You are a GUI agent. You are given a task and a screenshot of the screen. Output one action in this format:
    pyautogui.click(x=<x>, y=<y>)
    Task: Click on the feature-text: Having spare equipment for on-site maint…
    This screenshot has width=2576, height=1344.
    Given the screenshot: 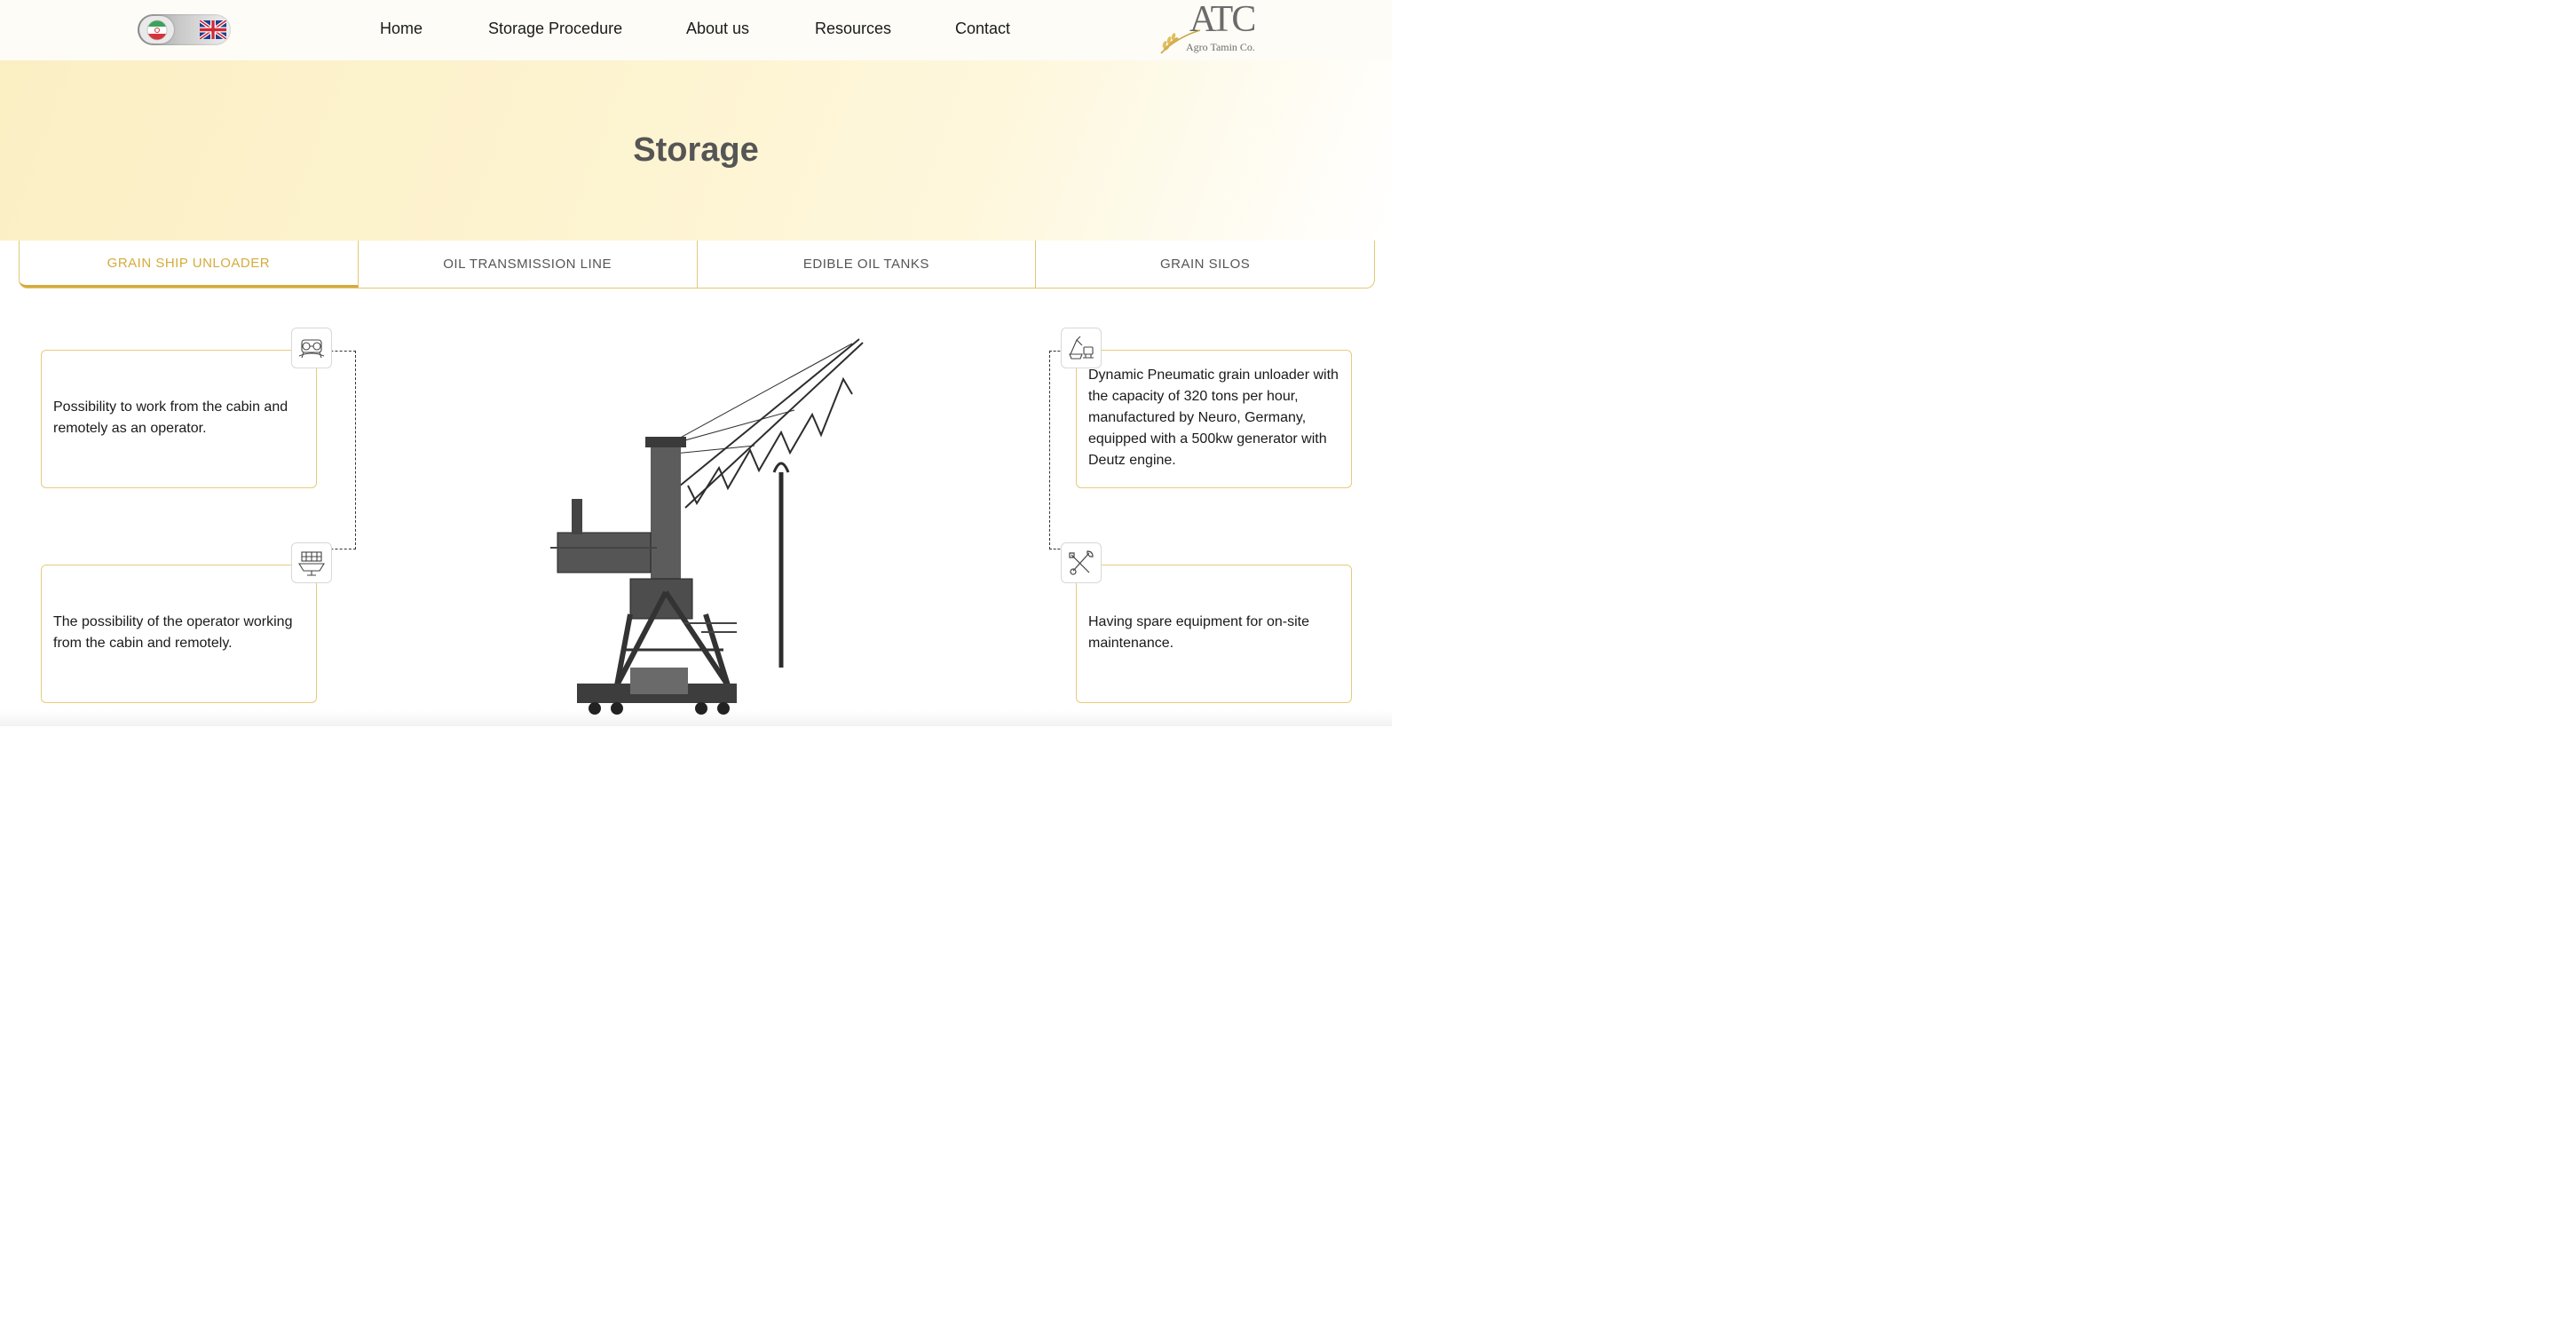 What is the action you would take?
    pyautogui.click(x=1199, y=632)
    